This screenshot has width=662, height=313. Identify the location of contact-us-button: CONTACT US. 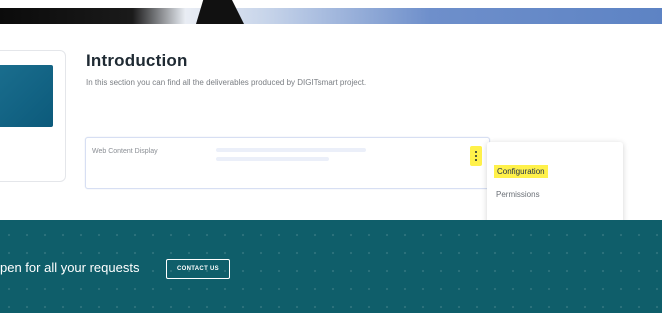
(198, 269).